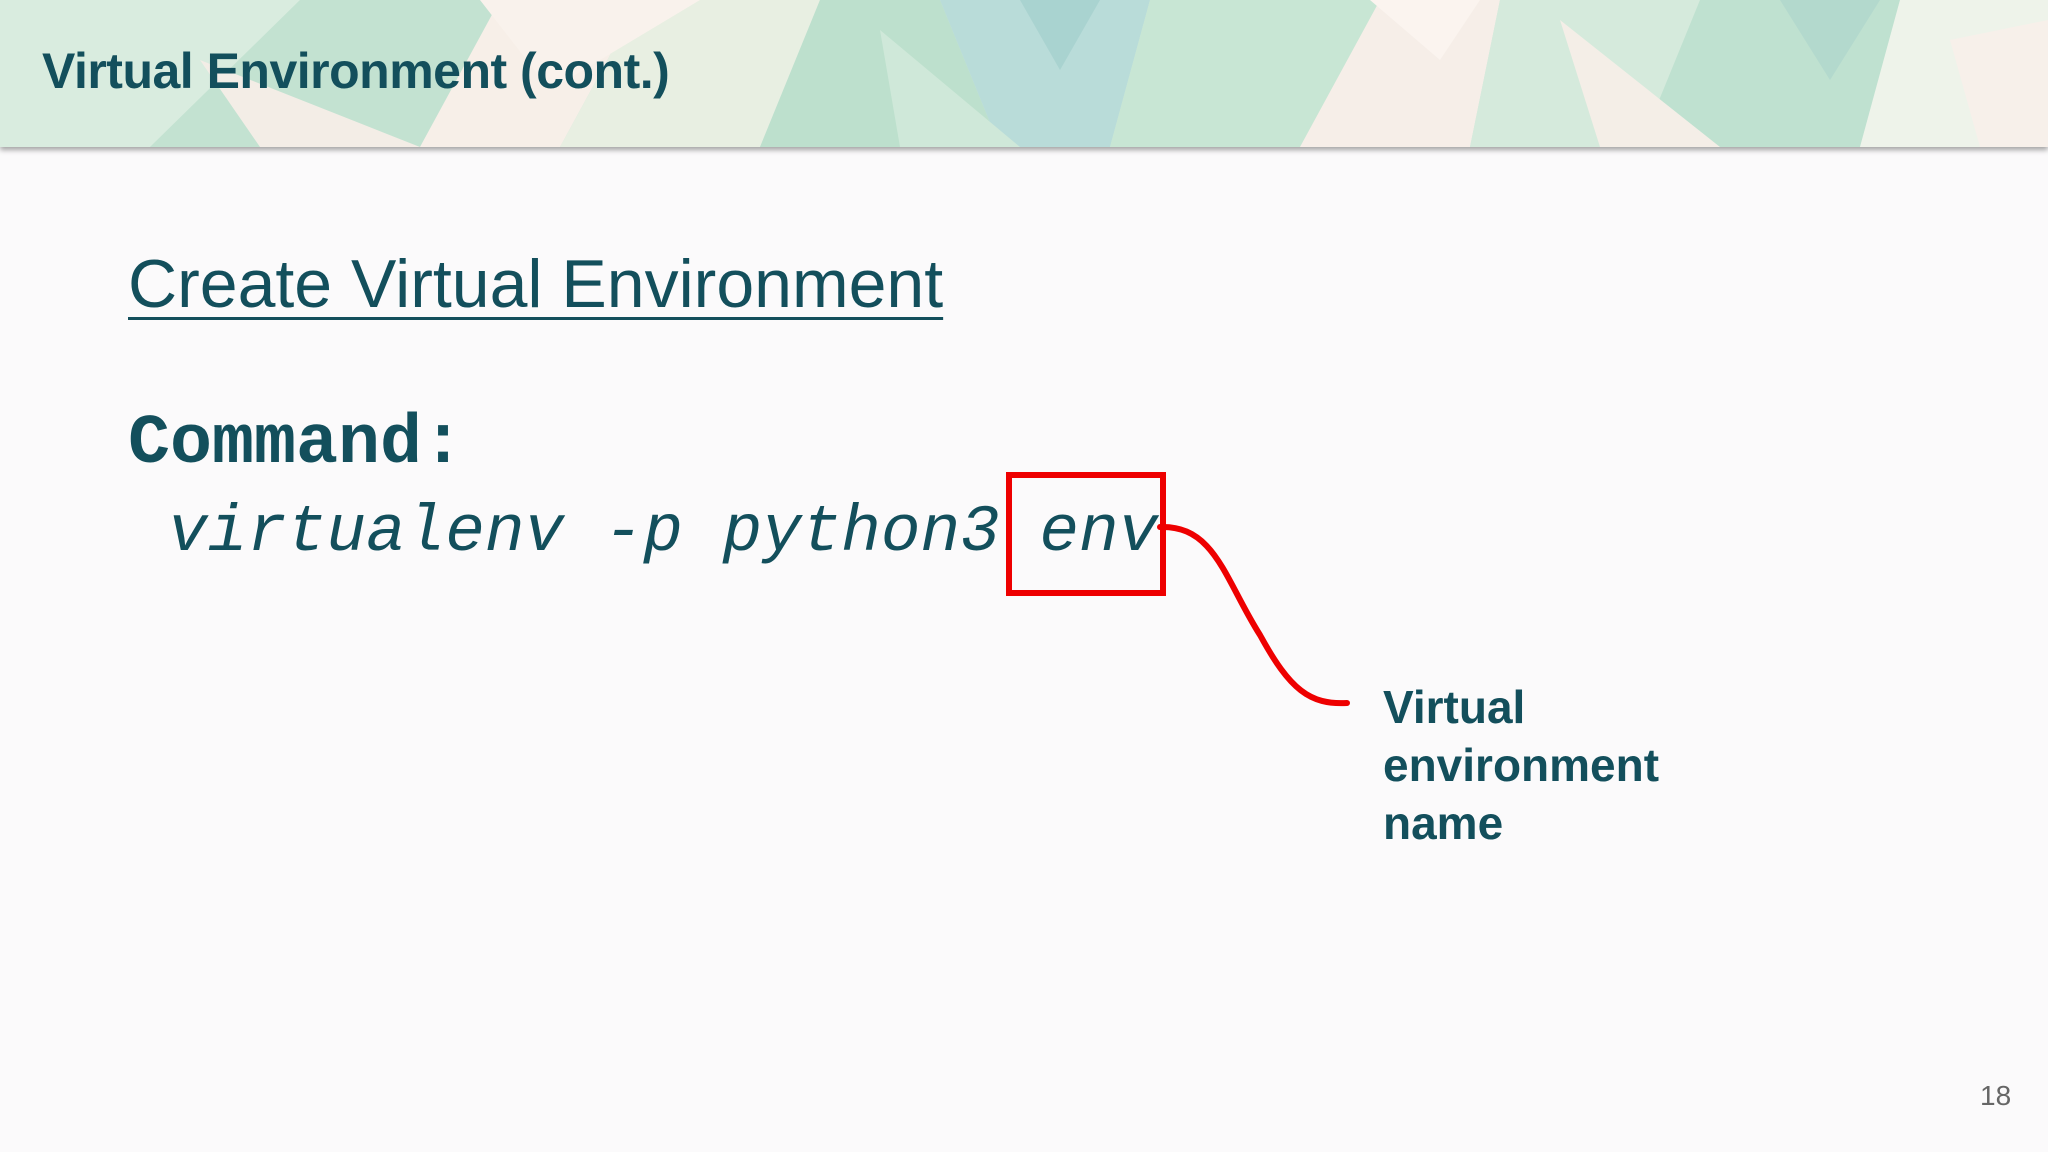 The width and height of the screenshot is (2048, 1152). I want to click on page-number: 18, so click(1996, 1095).